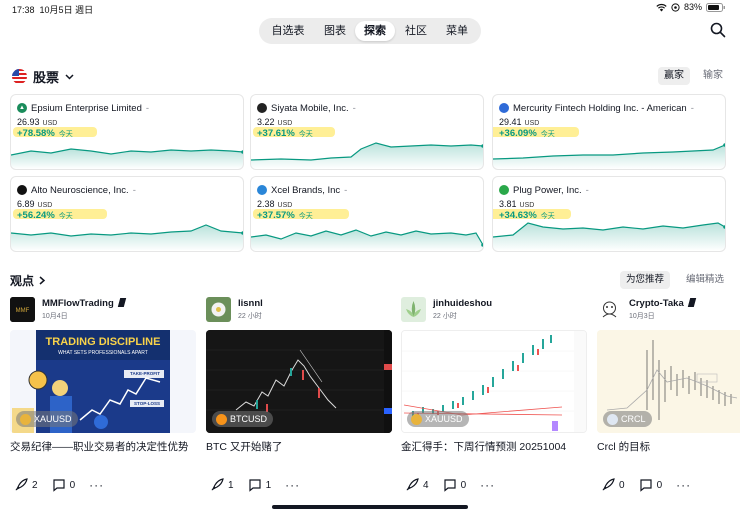 Image resolution: width=740 pixels, height=514 pixels. I want to click on idea-title: 金汇得手：下周行情预测 20251004, so click(483, 446).